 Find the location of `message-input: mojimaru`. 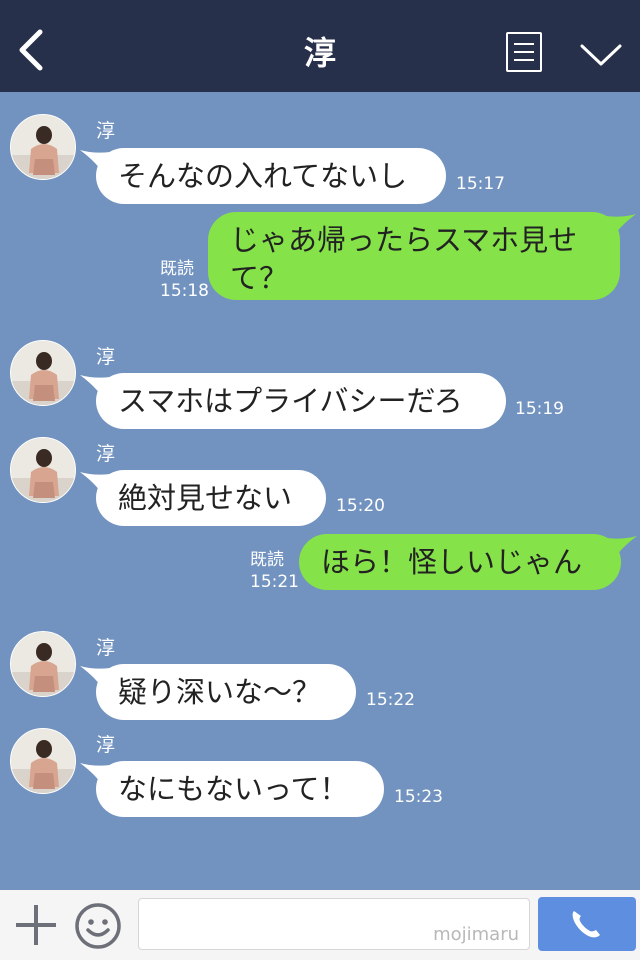

message-input: mojimaru is located at coordinates (334, 924).